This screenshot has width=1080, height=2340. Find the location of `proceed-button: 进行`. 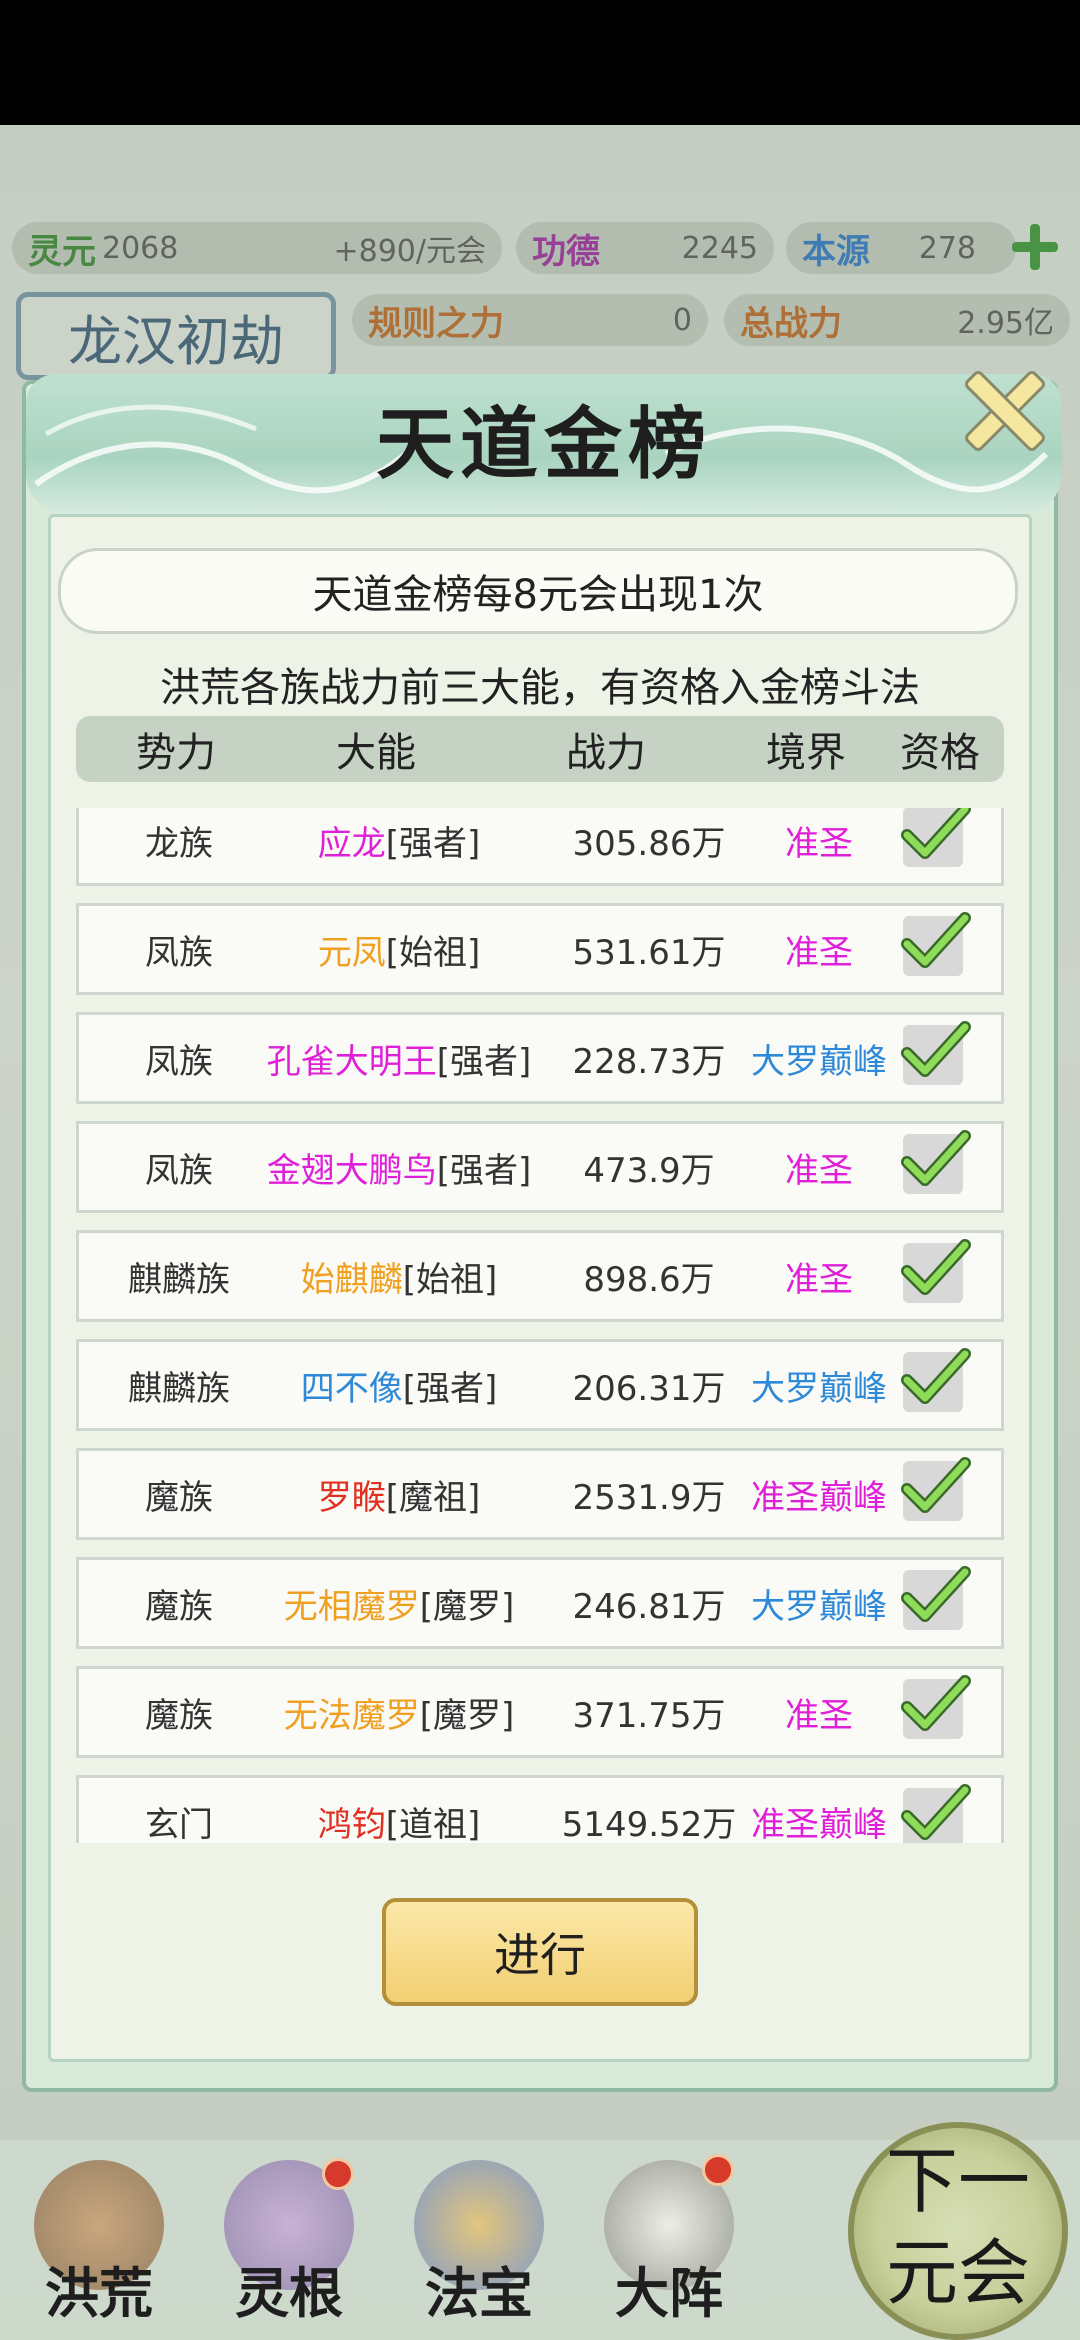

proceed-button: 进行 is located at coordinates (540, 1952).